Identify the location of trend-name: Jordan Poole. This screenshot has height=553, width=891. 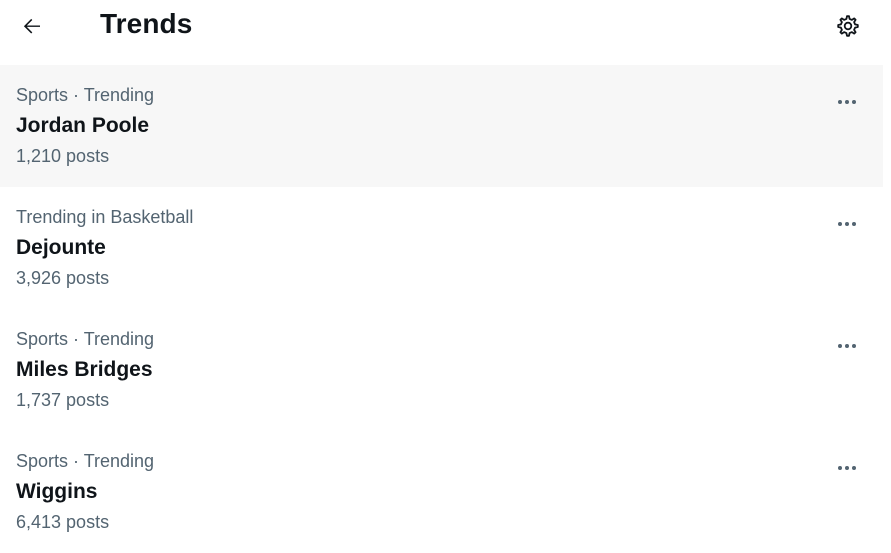
(83, 125).